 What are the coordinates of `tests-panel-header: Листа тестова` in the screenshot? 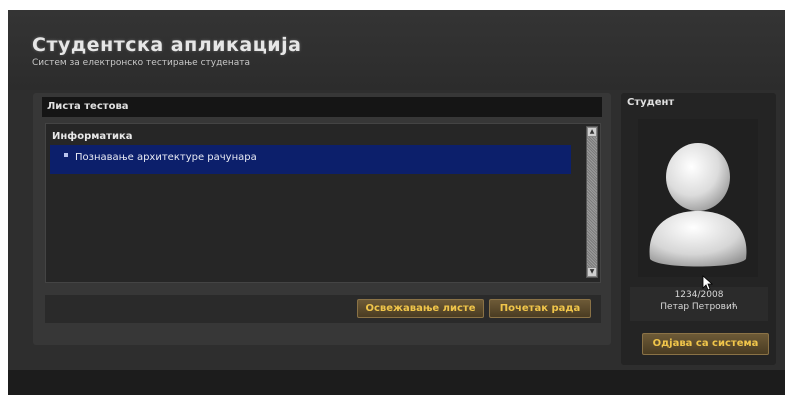 It's located at (322, 107).